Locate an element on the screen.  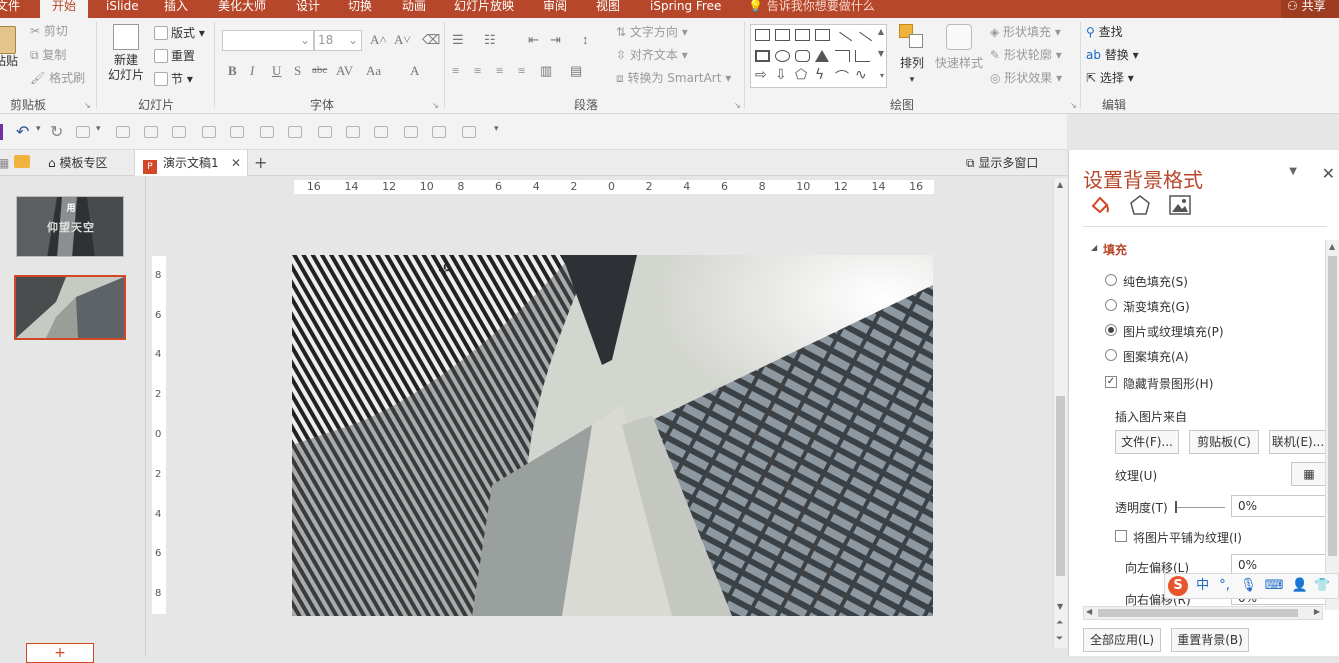
justify-icon: ≡ is located at coordinates (521, 71).